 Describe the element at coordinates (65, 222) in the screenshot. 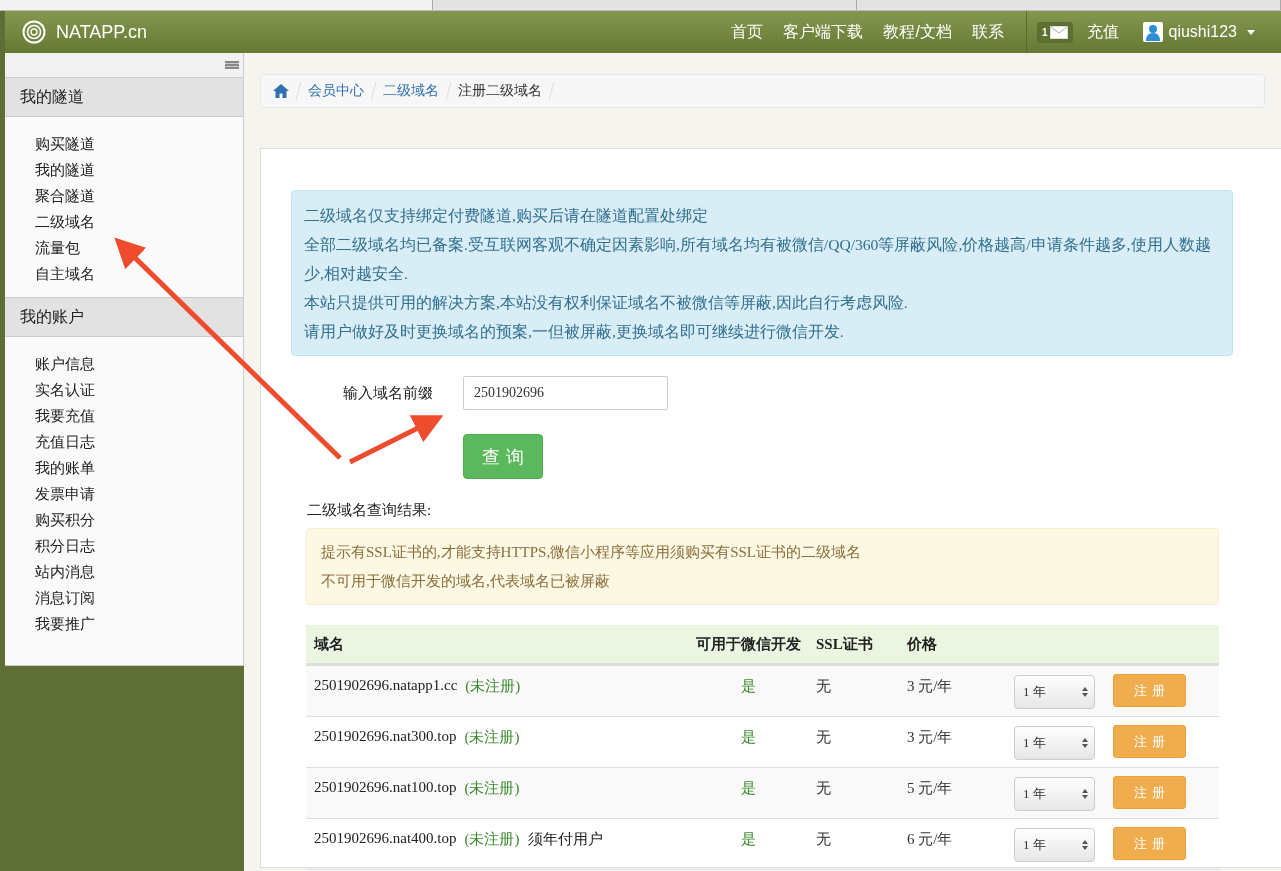

I see `sidebar-item: 二级域名` at that location.